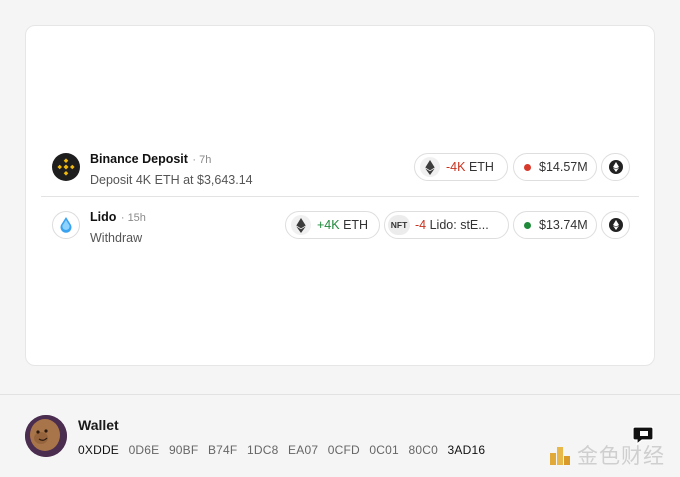 This screenshot has width=680, height=477. Describe the element at coordinates (423, 450) in the screenshot. I see `address-group: 80C0` at that location.